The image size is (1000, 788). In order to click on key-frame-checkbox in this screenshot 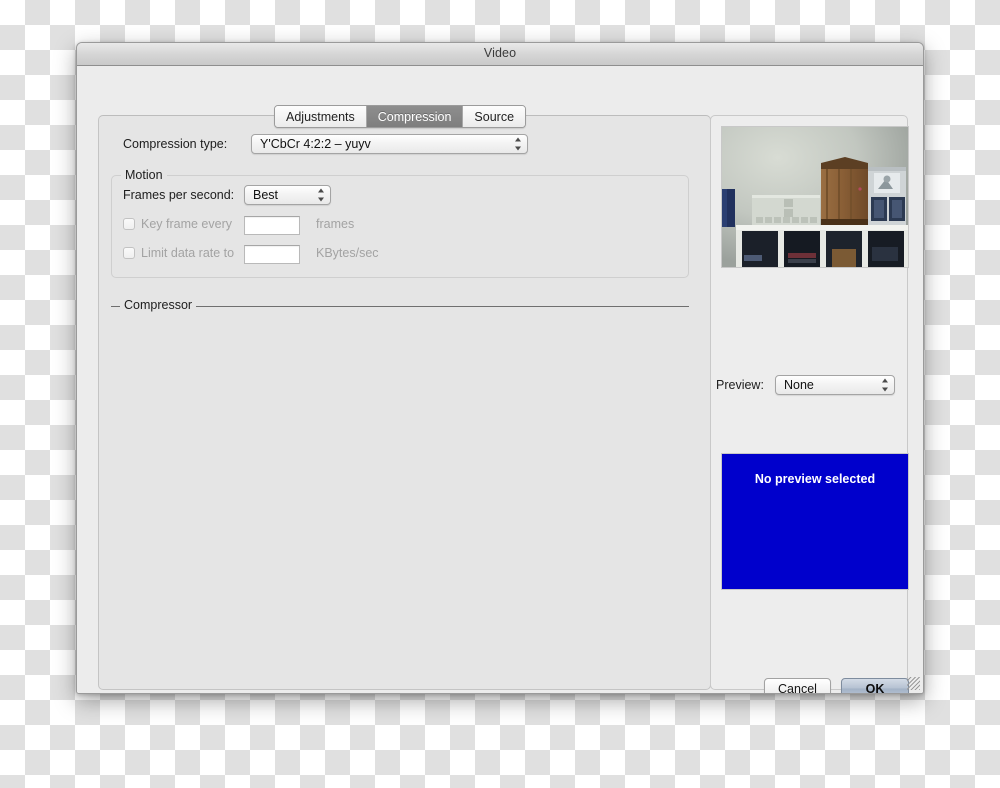, I will do `click(129, 224)`.